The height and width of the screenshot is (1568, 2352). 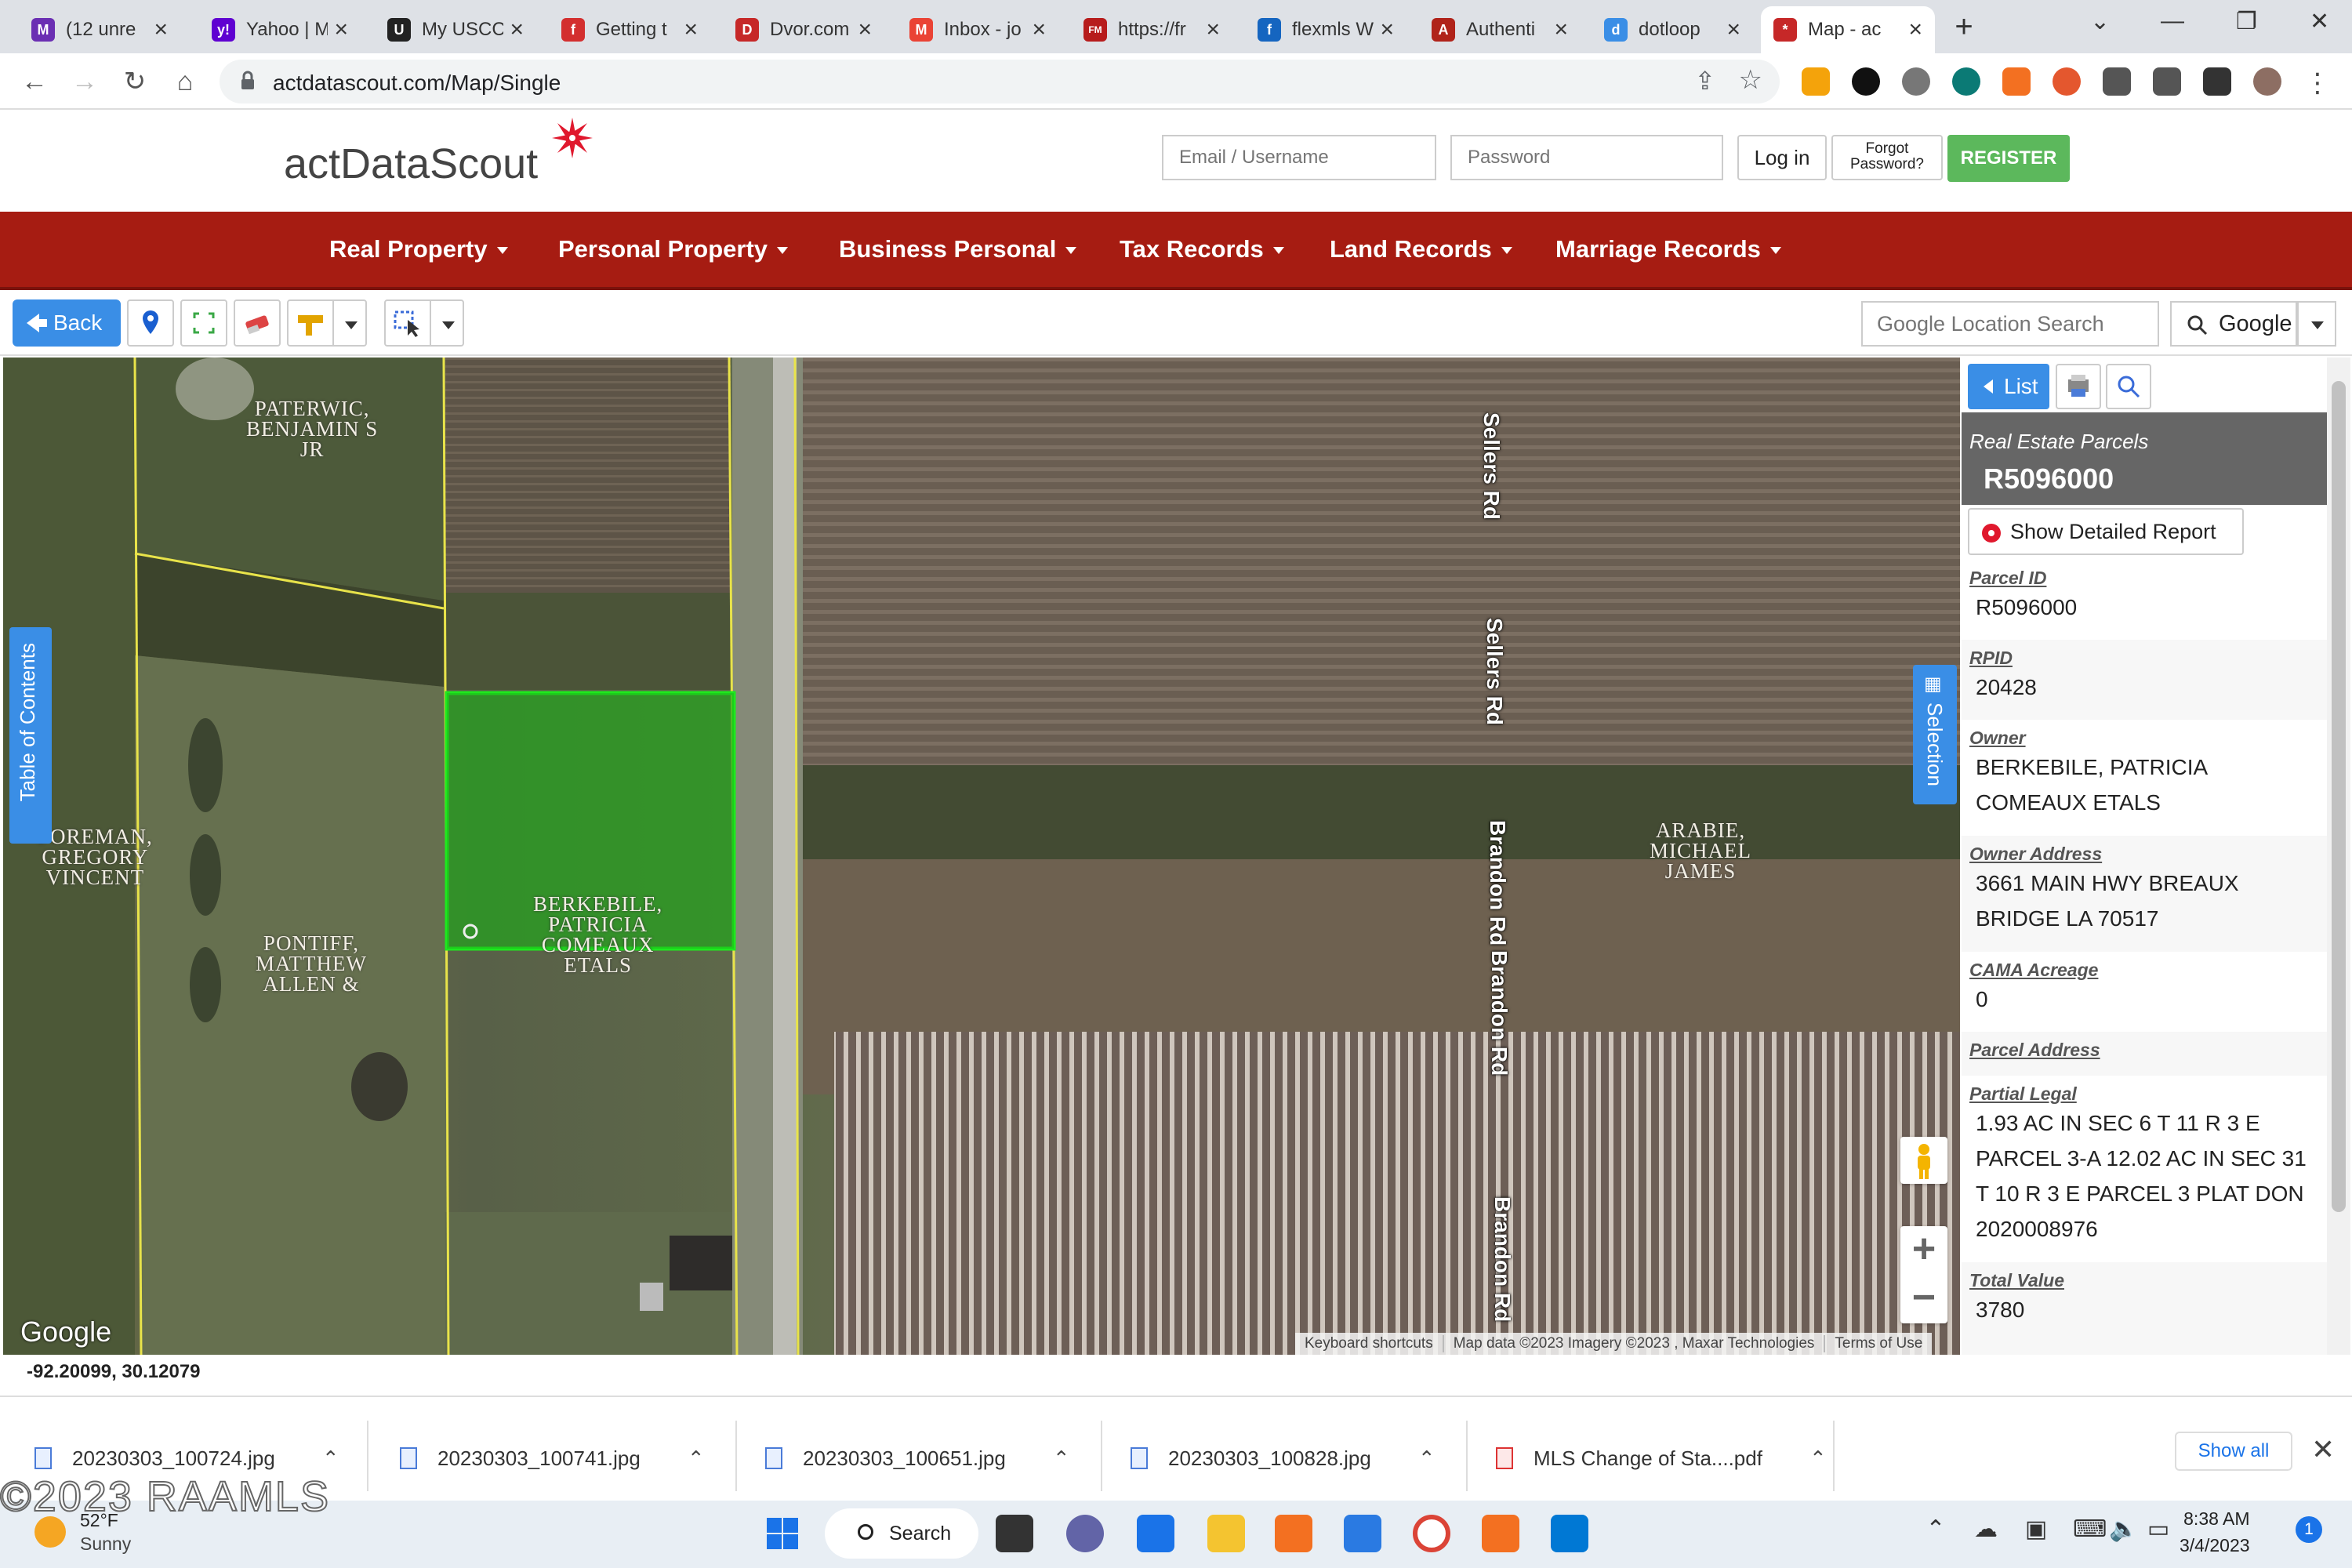 What do you see at coordinates (2233, 324) in the screenshot?
I see `provider-search-button: Google` at bounding box center [2233, 324].